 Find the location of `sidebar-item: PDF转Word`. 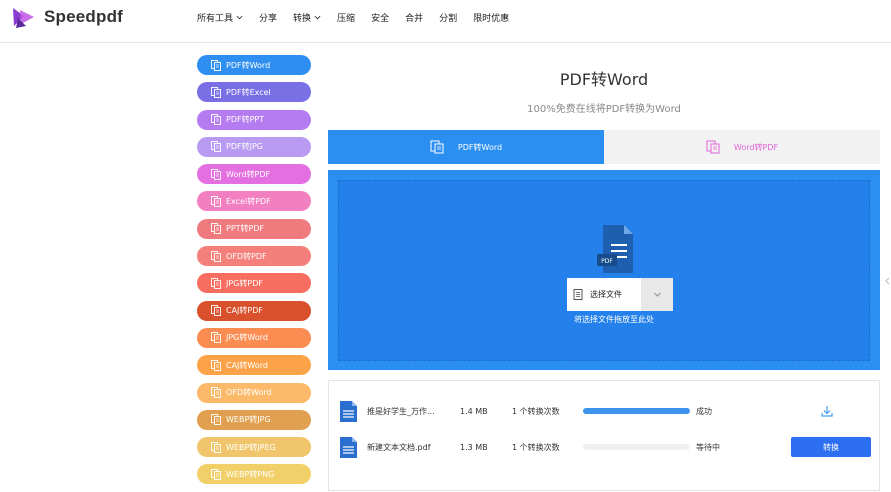

sidebar-item: PDF转Word is located at coordinates (254, 65).